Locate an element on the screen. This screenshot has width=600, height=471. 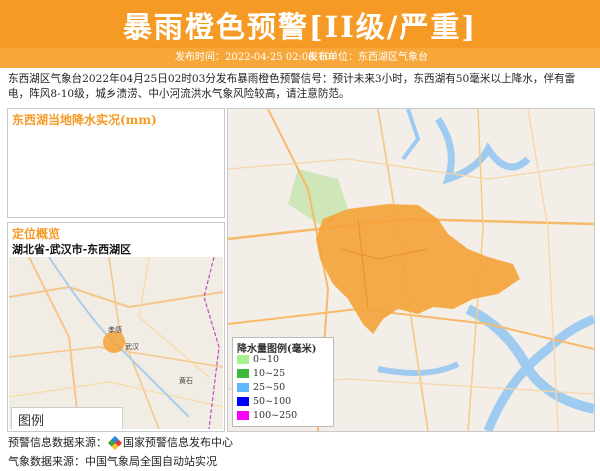
rain-legend-title: 降水量图例(毫米) is located at coordinates (277, 349).